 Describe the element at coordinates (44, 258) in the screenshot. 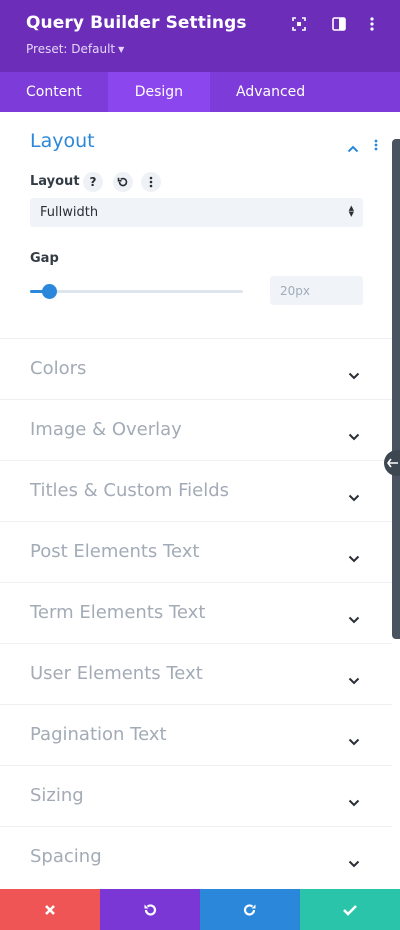

I see `gap-field-label: Gap` at that location.